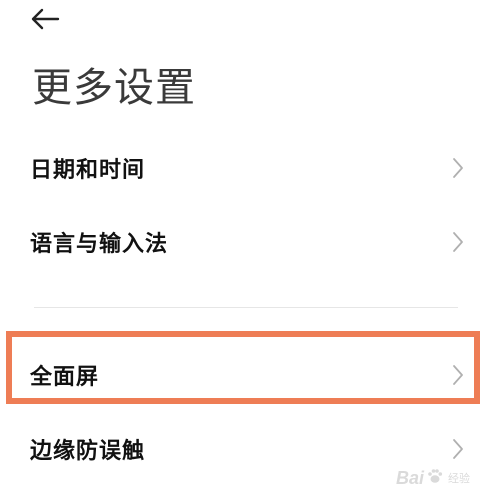  Describe the element at coordinates (45, 19) in the screenshot. I see `arrow-left-icon` at that location.